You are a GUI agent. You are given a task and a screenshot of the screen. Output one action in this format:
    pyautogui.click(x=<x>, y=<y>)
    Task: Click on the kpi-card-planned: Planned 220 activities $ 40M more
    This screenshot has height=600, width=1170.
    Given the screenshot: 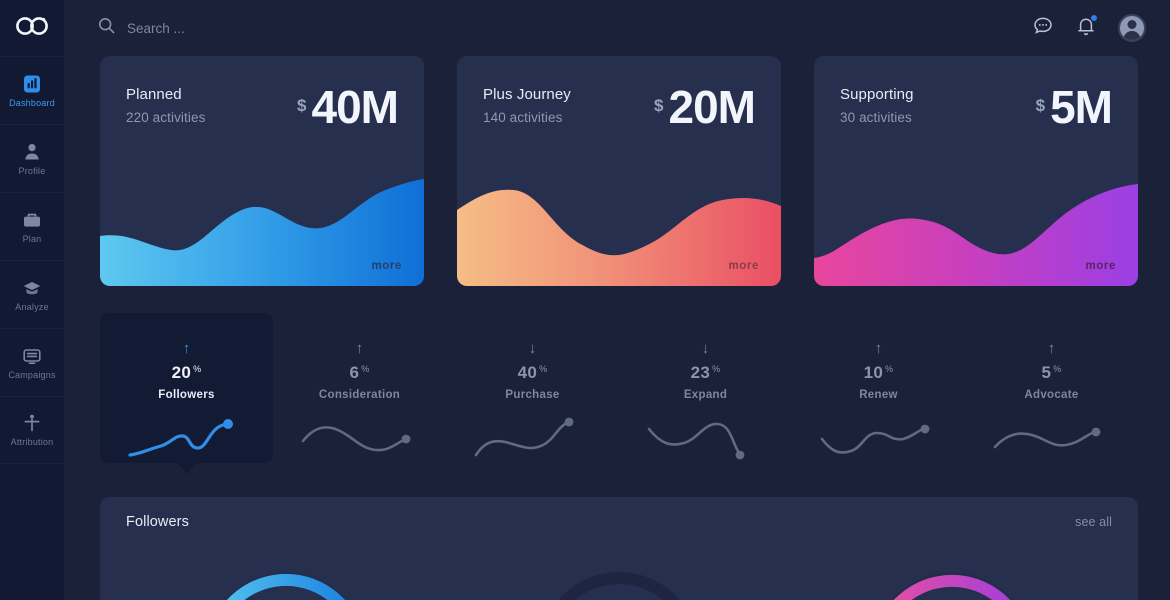 What is the action you would take?
    pyautogui.click(x=262, y=171)
    